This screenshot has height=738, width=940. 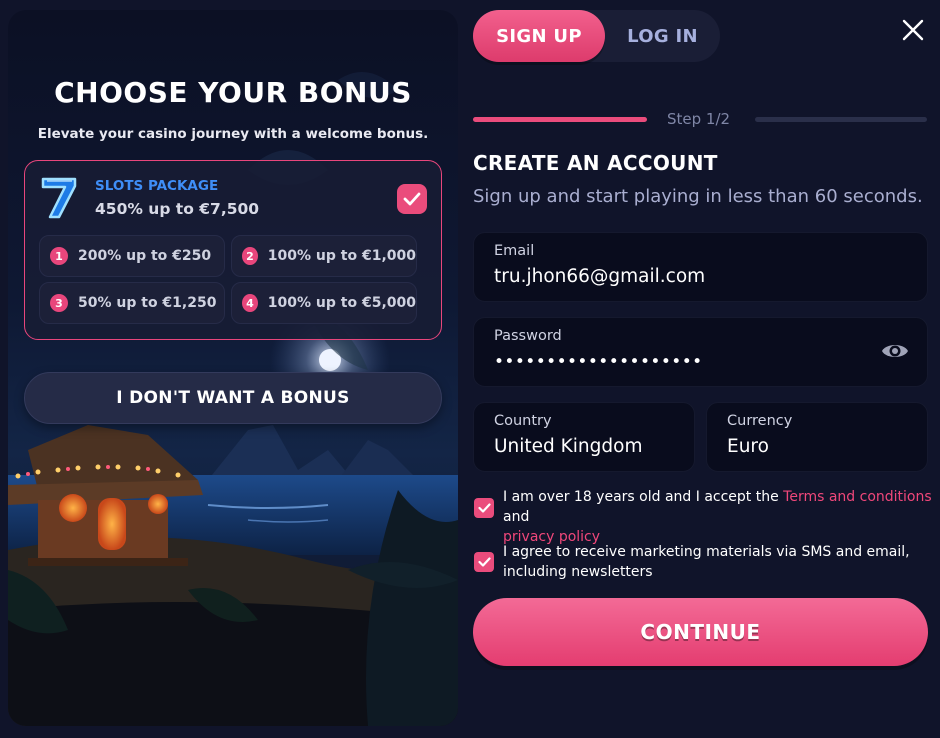 What do you see at coordinates (177, 209) in the screenshot?
I see `package-value: 450% up to €7,500` at bounding box center [177, 209].